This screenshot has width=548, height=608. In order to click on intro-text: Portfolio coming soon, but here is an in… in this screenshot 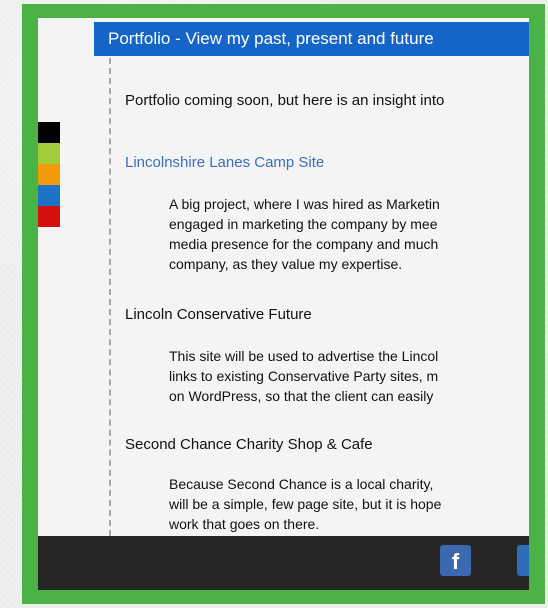, I will do `click(285, 100)`.